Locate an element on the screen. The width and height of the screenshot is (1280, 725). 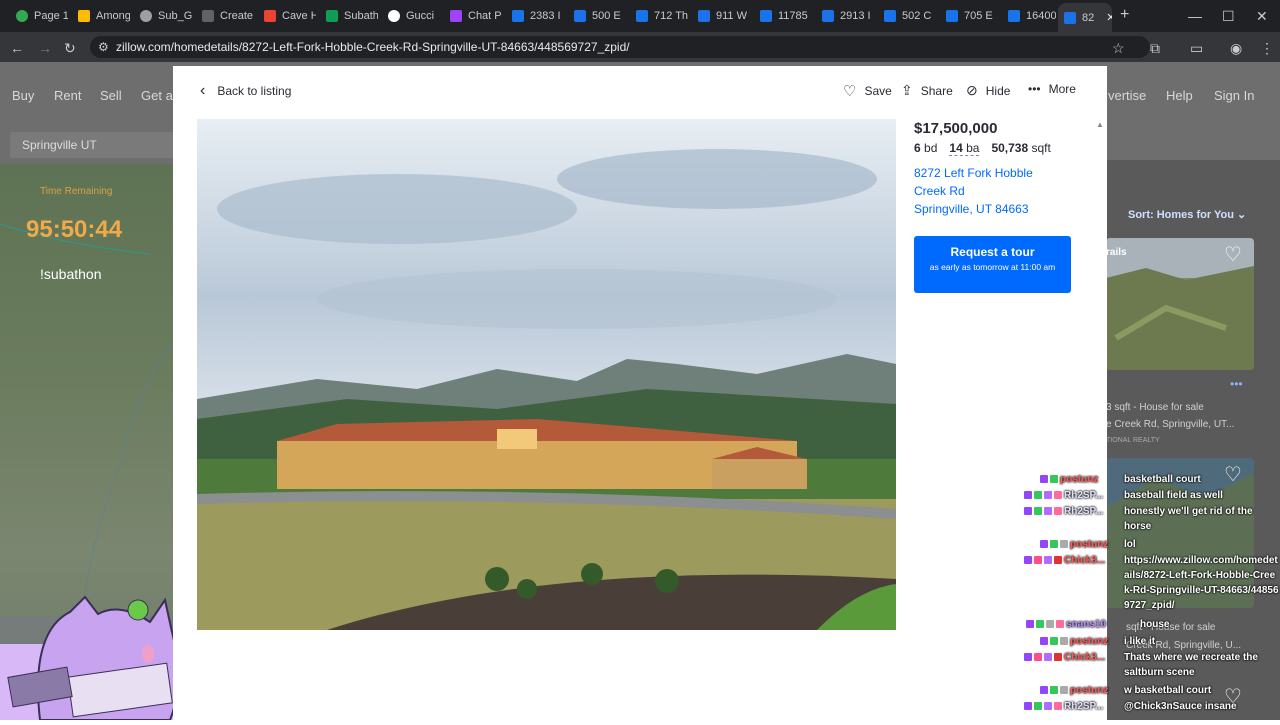
browser-tab: 712 Th is located at coordinates (659, 16).